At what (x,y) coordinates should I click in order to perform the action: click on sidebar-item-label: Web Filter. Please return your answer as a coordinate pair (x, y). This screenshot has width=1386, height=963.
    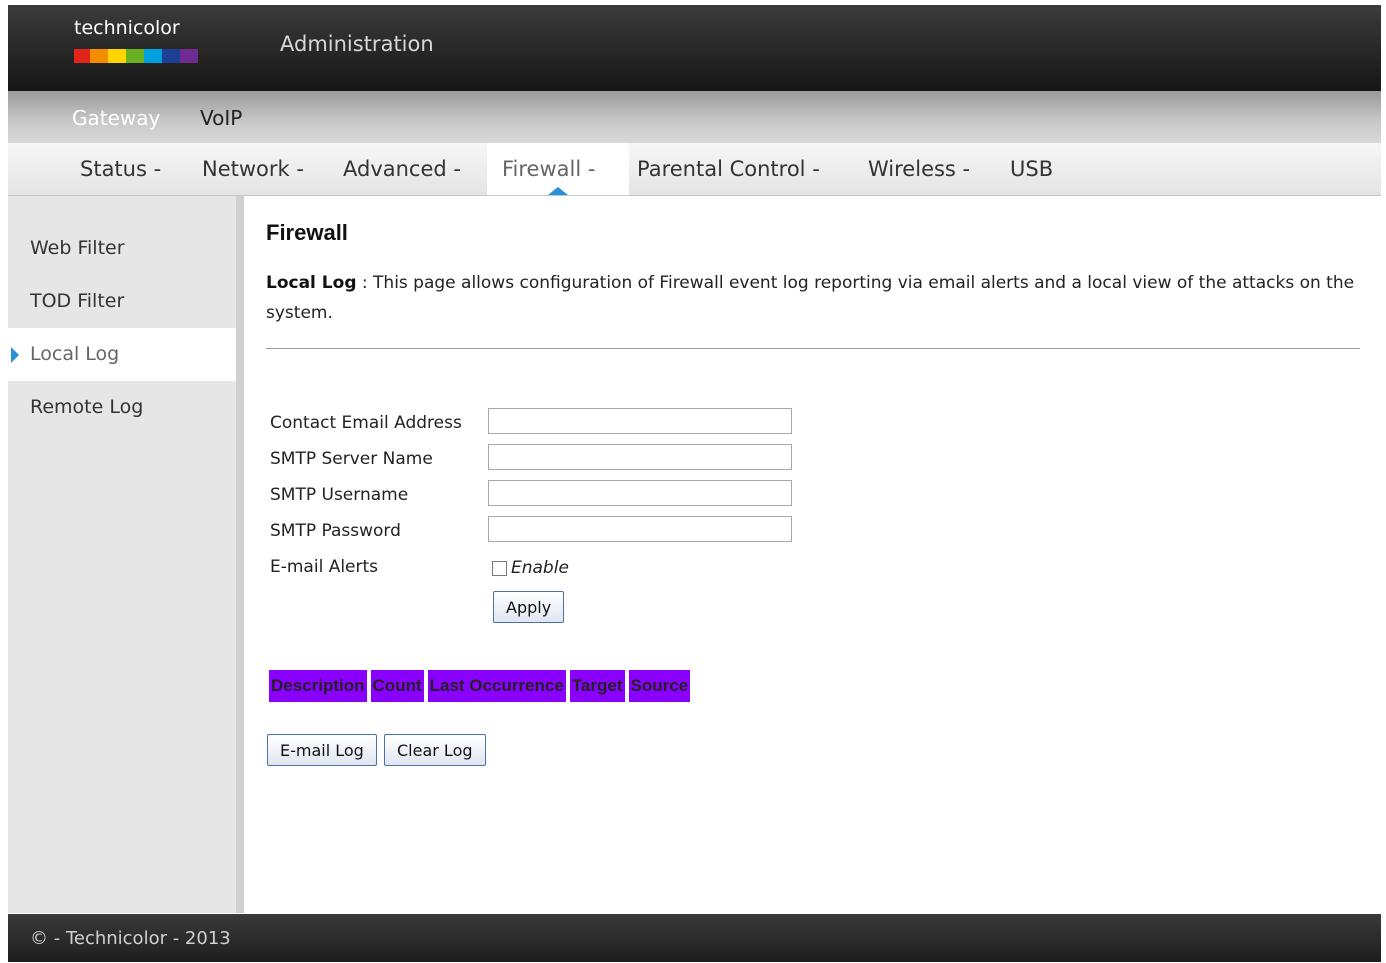
    Looking at the image, I should click on (77, 248).